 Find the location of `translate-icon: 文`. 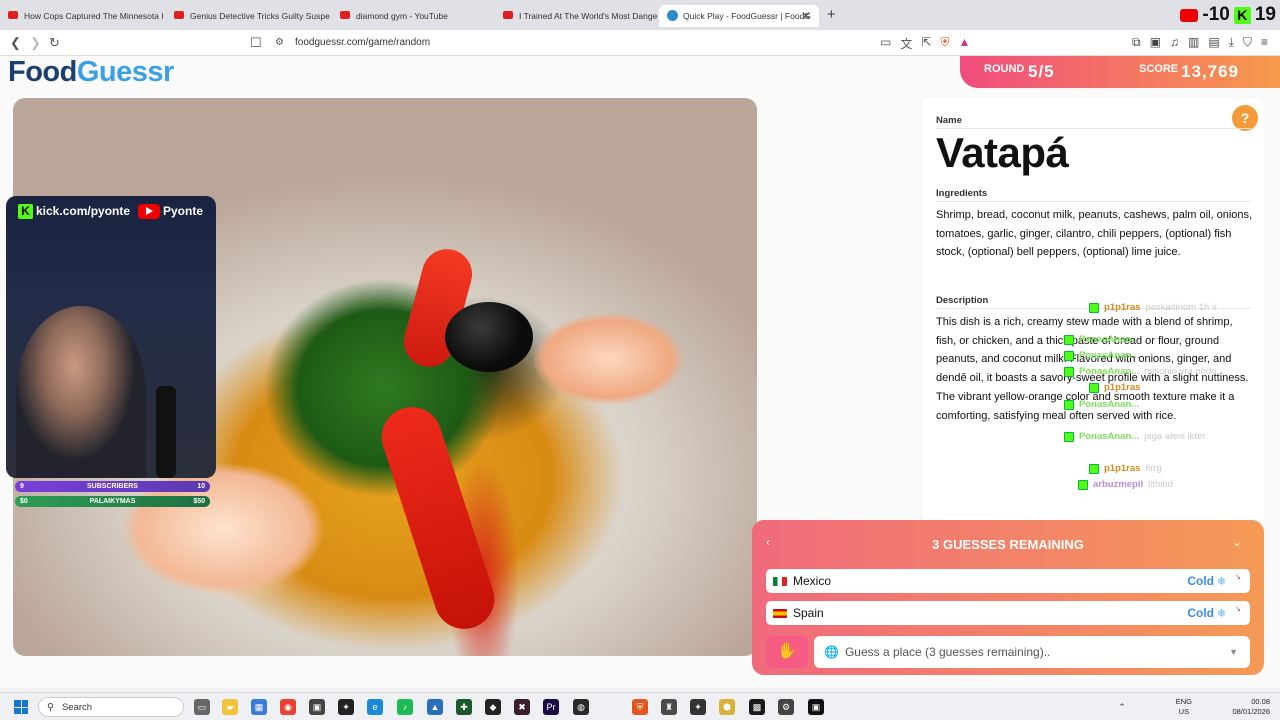

translate-icon: 文 is located at coordinates (906, 43).